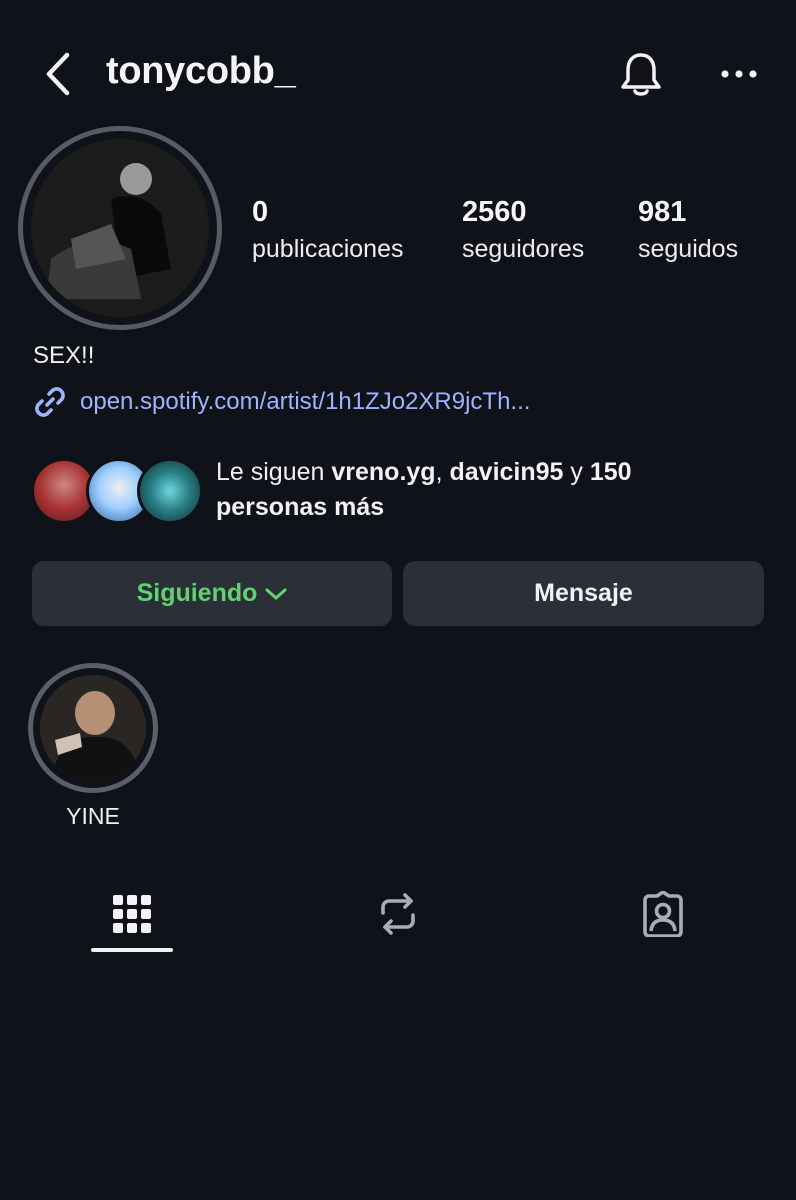 The height and width of the screenshot is (1200, 796). I want to click on active-tab-indicator, so click(132, 950).